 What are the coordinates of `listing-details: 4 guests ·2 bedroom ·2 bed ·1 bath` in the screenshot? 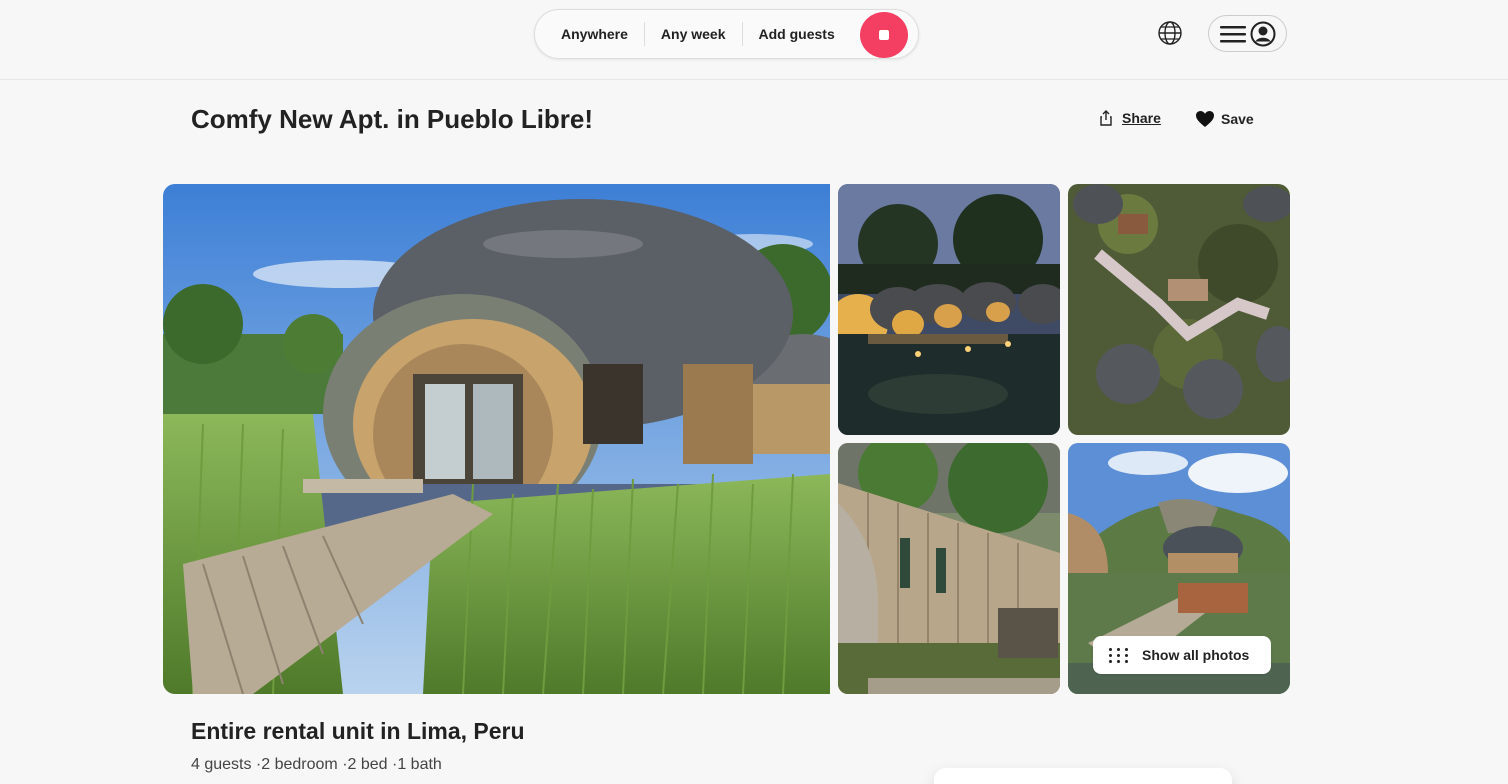 It's located at (316, 764).